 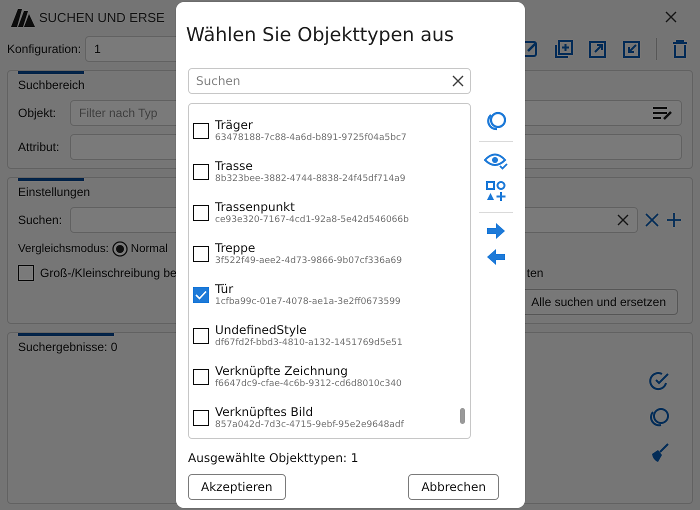 What do you see at coordinates (68, 347) in the screenshot?
I see `results-count: Suchergebnisse: 0` at bounding box center [68, 347].